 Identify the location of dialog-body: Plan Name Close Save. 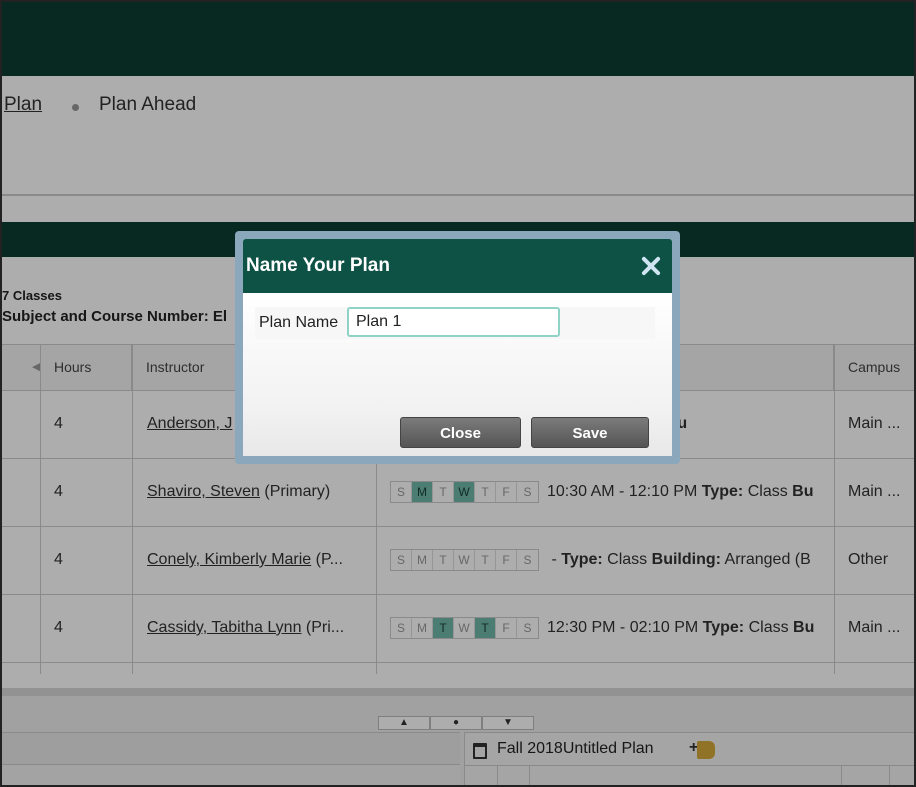
(457, 374).